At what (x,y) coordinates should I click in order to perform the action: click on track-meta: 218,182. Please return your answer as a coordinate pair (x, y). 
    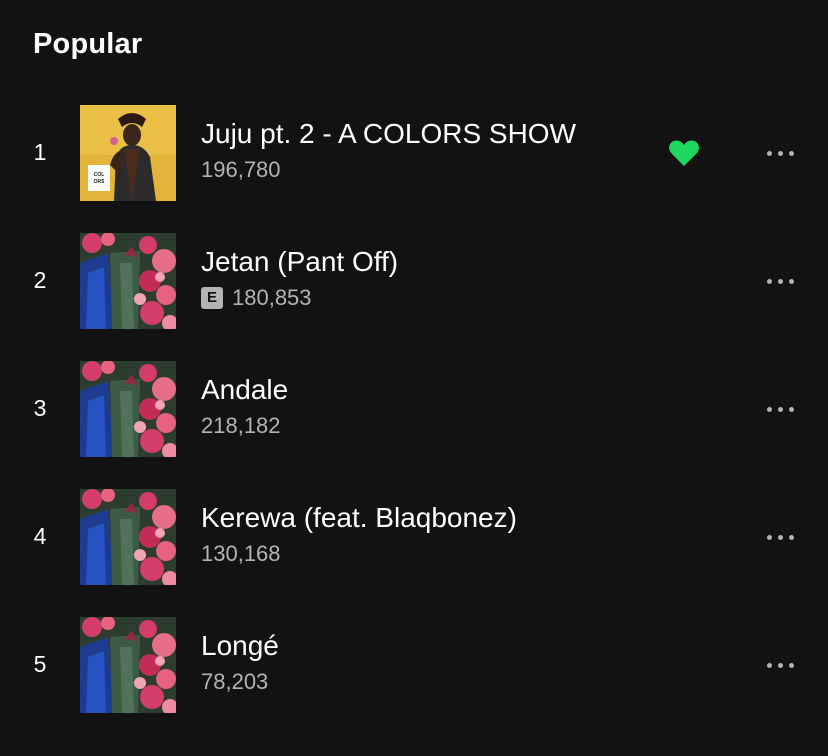
    Looking at the image, I should click on (244, 426).